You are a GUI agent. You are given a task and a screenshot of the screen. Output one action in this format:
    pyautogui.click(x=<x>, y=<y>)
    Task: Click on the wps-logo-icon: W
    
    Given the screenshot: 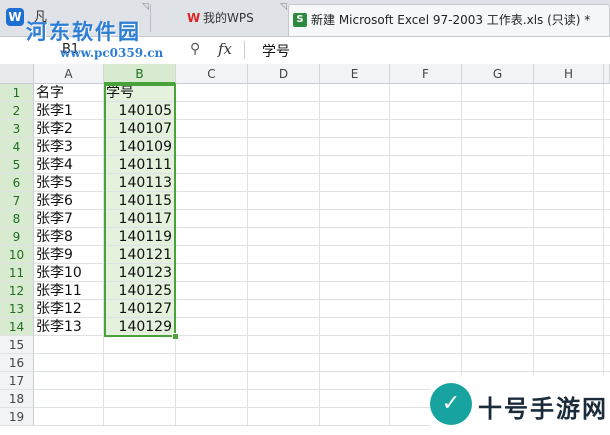 What is the action you would take?
    pyautogui.click(x=15, y=17)
    